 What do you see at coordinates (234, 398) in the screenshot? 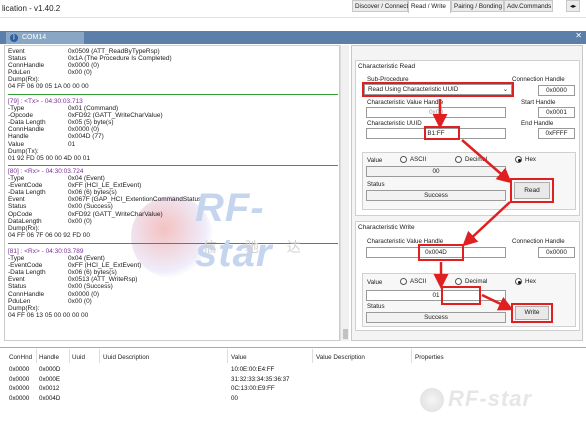
I see `table-cell: 00` at bounding box center [234, 398].